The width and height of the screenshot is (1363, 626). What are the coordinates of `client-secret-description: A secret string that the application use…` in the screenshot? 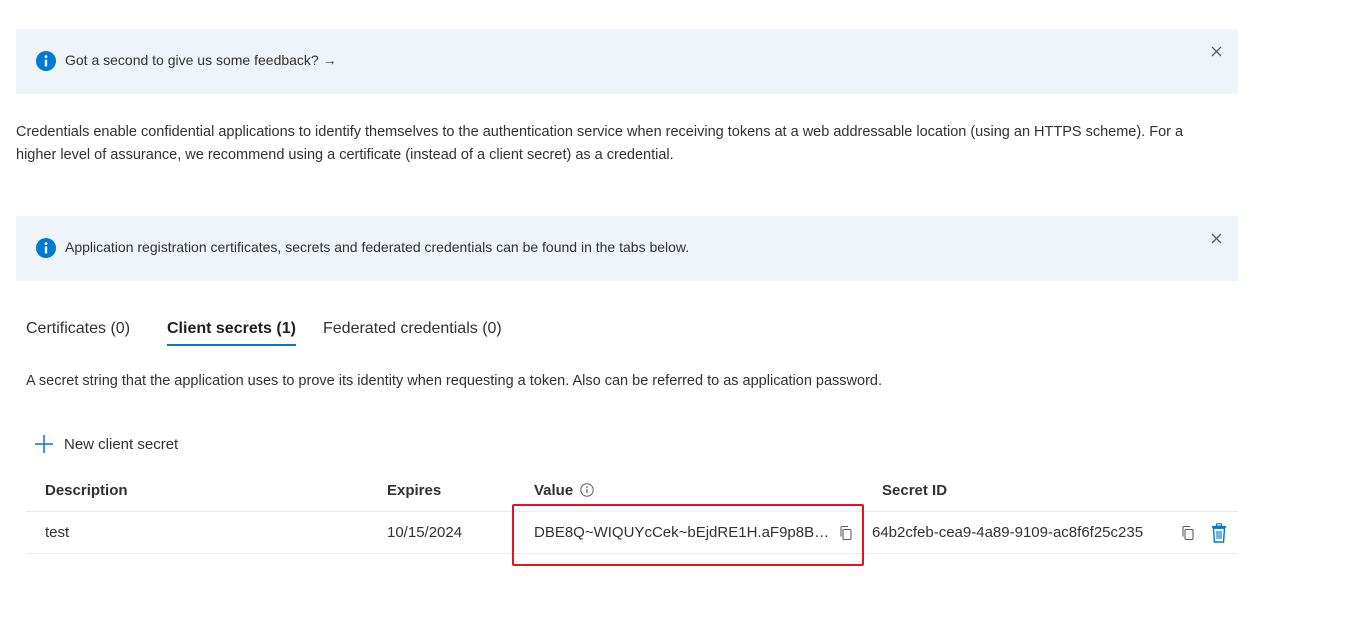 It's located at (454, 381).